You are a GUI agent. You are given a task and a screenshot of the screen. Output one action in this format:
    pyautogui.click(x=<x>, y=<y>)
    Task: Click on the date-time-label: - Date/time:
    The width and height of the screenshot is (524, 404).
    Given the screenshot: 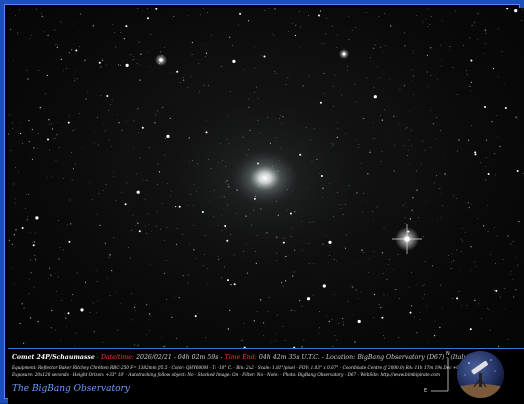 What is the action you would take?
    pyautogui.click(x=115, y=357)
    